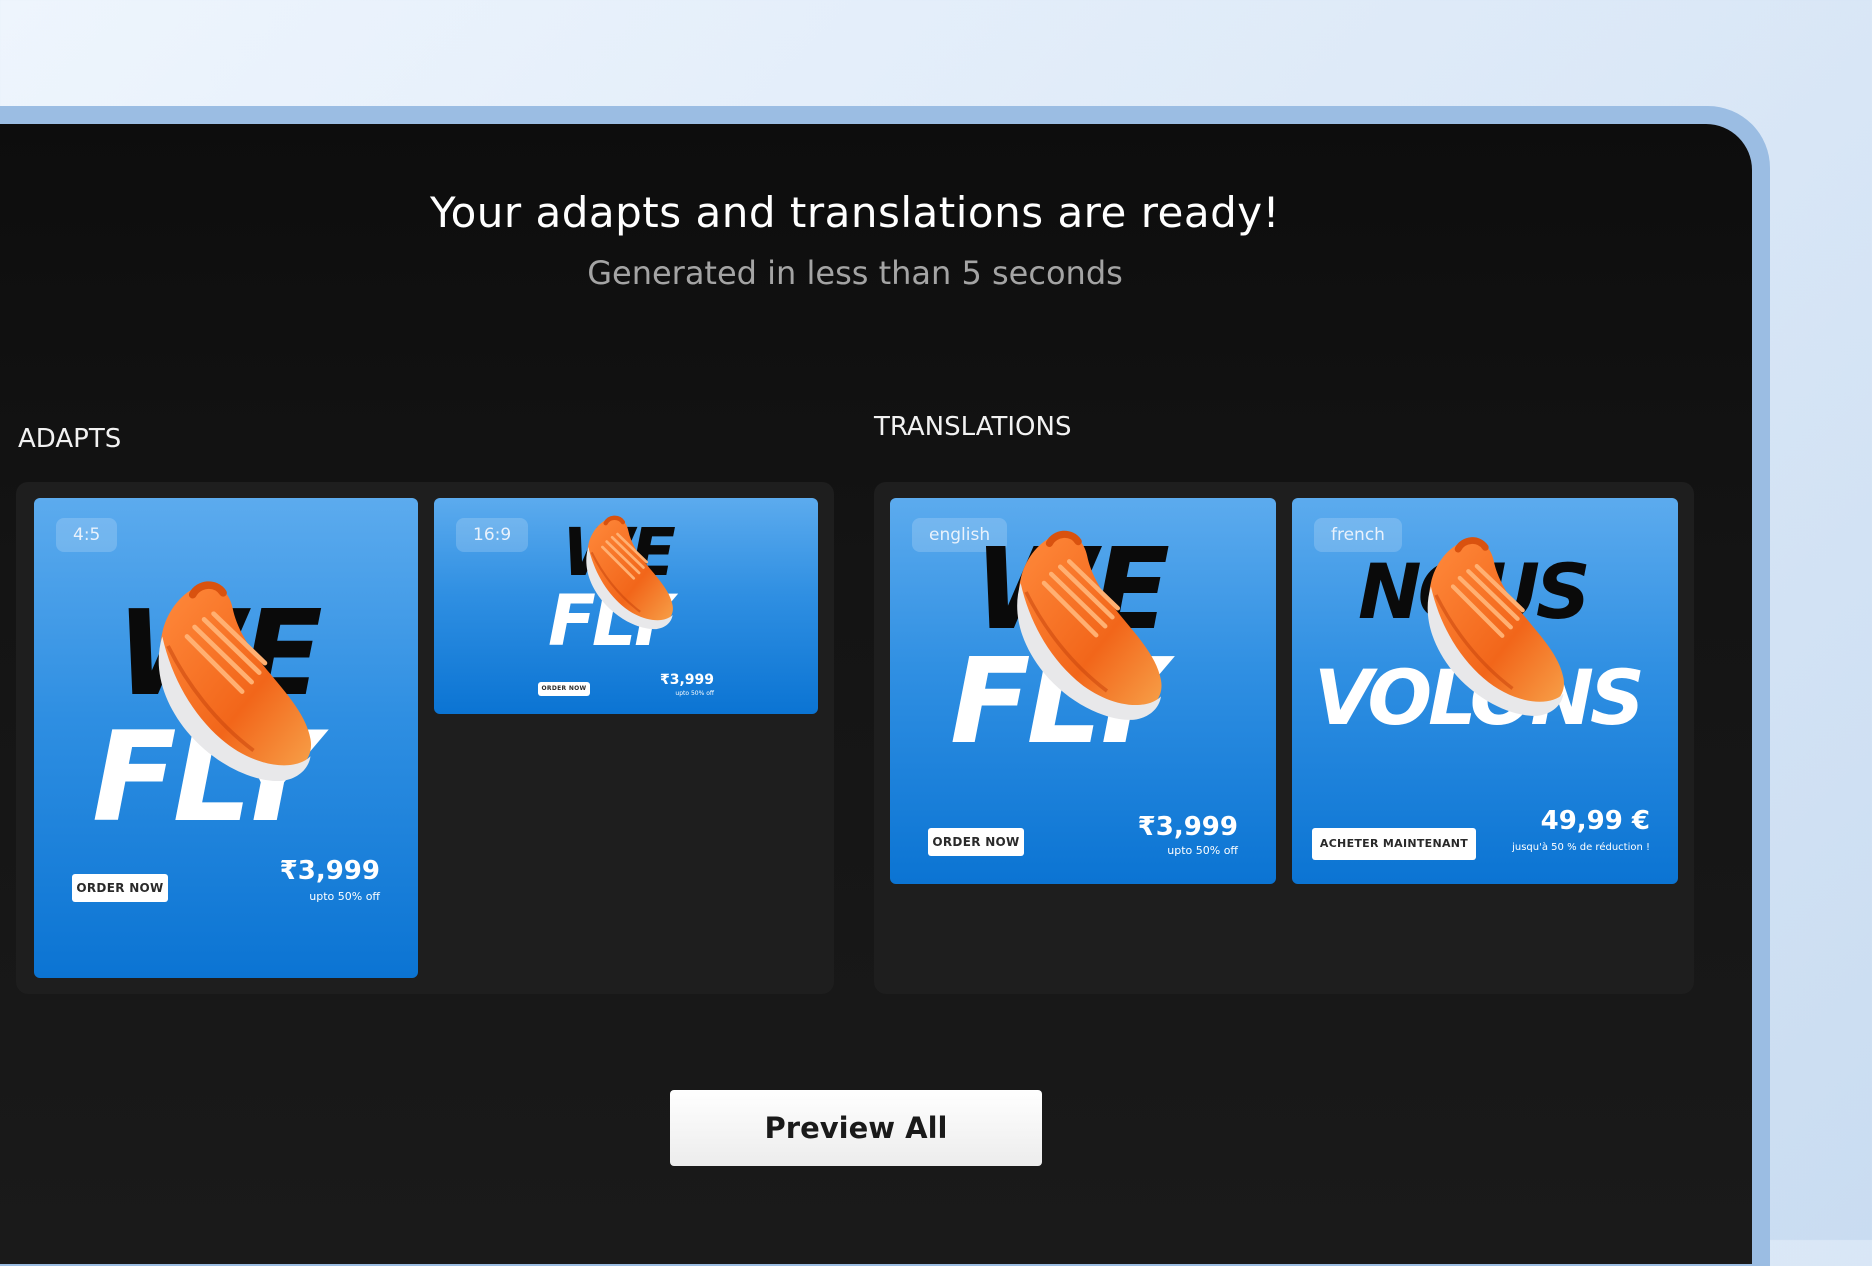 The width and height of the screenshot is (1872, 1266). Describe the element at coordinates (87, 535) in the screenshot. I see `ratio-badge: 4:5` at that location.